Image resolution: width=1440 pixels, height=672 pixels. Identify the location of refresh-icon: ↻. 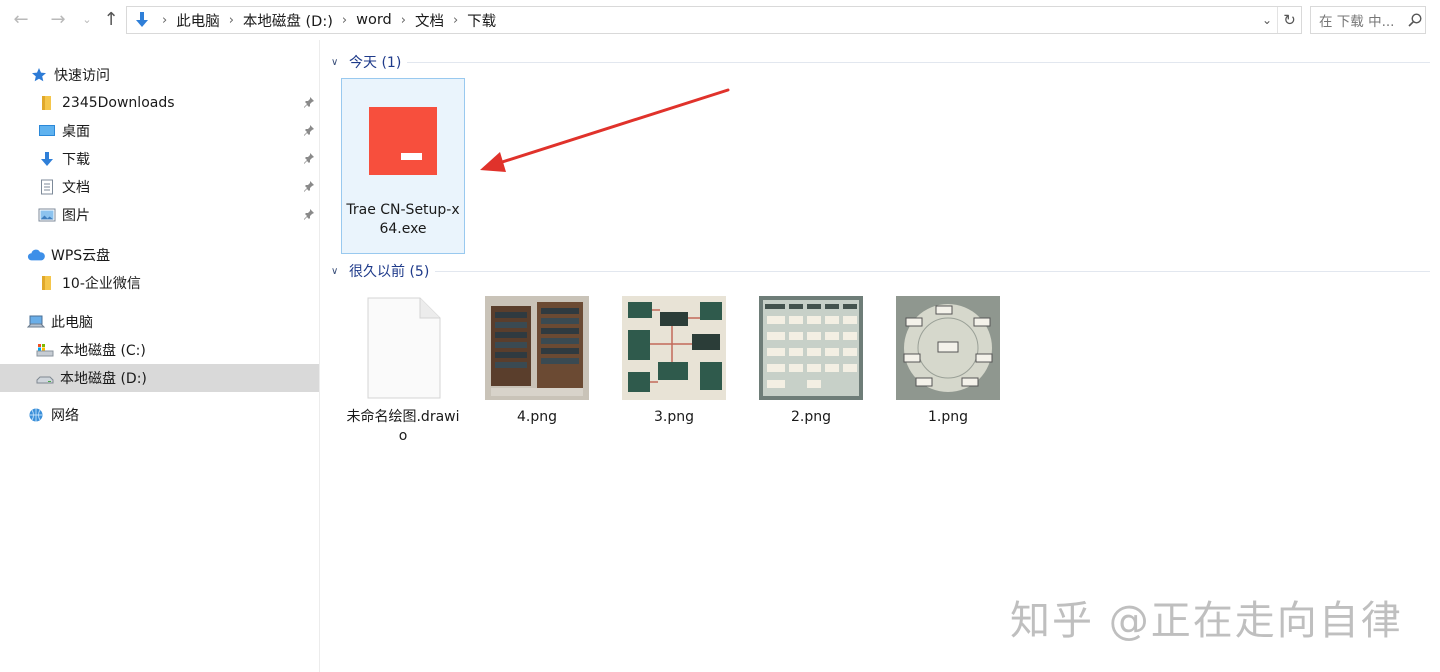
(1289, 20).